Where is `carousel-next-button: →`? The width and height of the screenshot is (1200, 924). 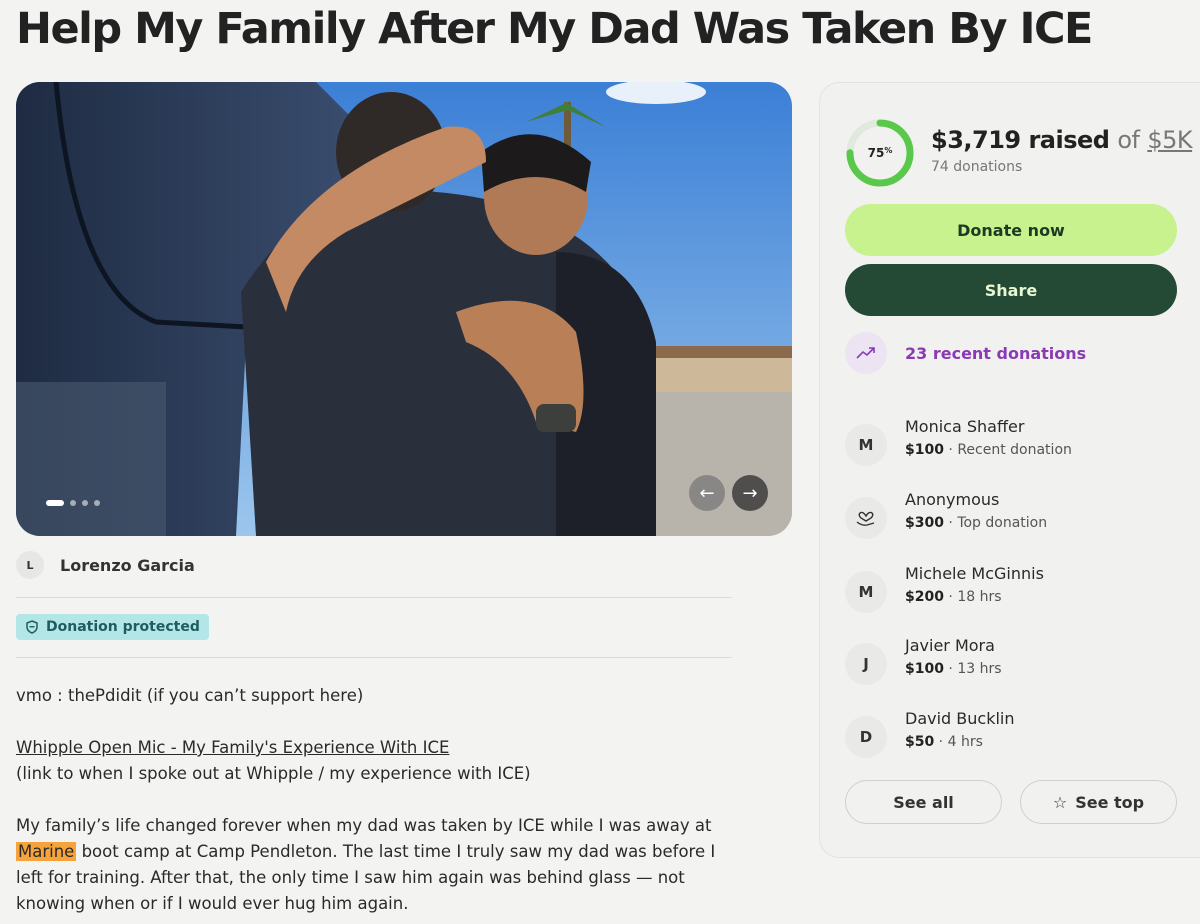 carousel-next-button: → is located at coordinates (750, 493).